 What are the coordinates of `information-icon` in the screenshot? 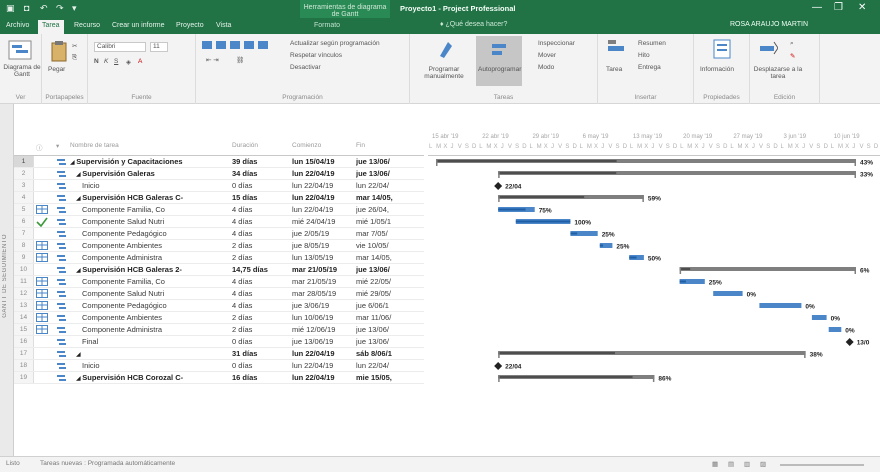 It's located at (722, 49).